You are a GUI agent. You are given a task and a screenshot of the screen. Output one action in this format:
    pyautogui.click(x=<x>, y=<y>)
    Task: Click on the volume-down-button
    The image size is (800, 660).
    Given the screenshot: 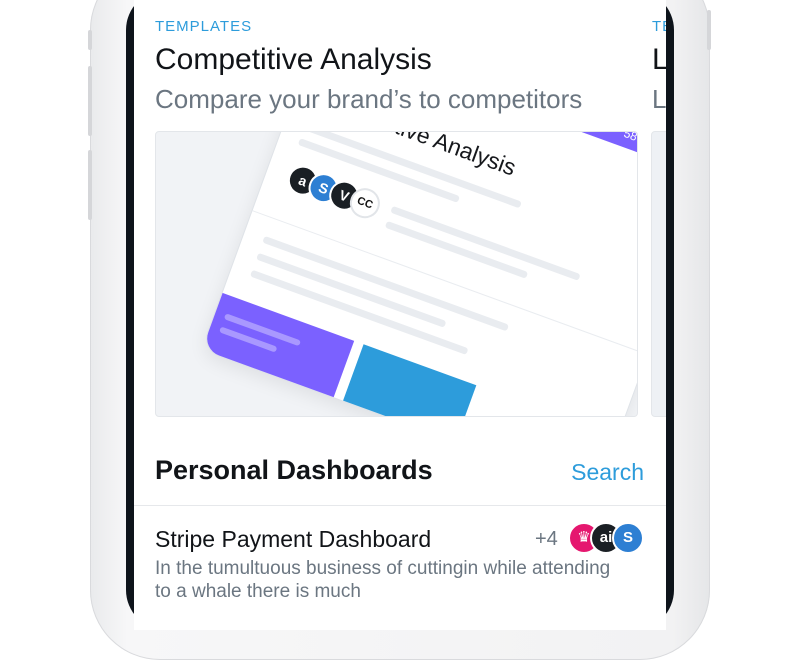 What is the action you would take?
    pyautogui.click(x=90, y=185)
    